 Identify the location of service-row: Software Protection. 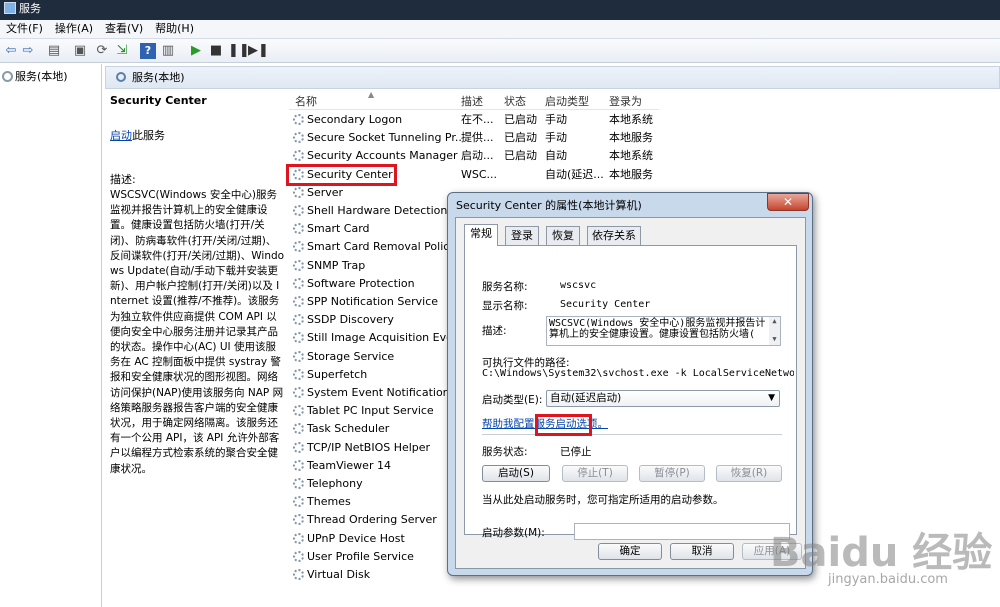
(378, 284).